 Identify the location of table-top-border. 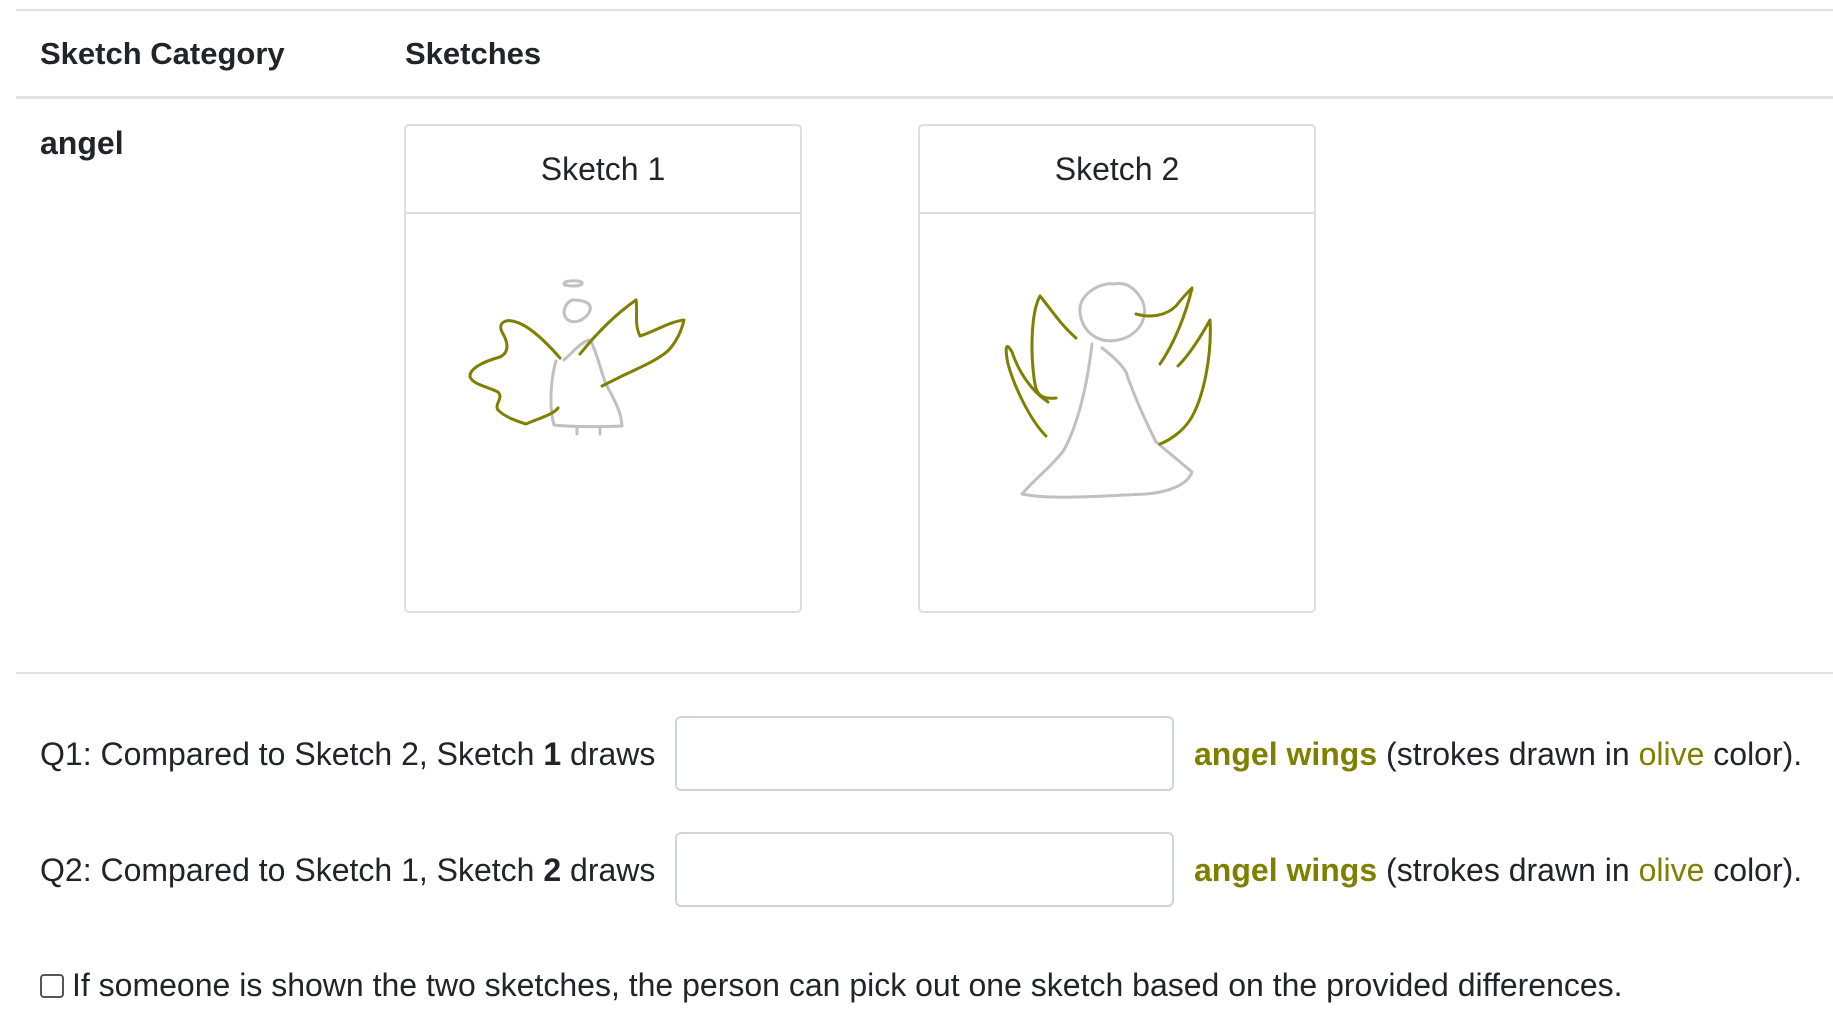
(924, 10).